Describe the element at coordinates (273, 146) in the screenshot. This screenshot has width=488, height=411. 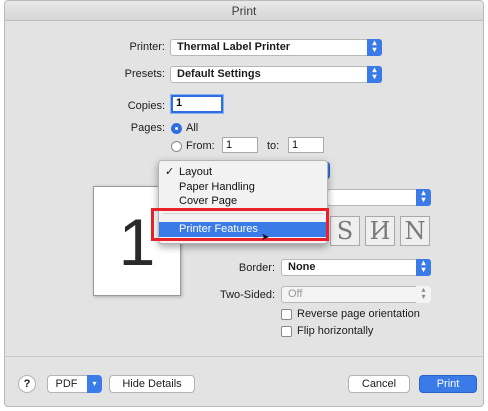
I see `pages-to-label: to:` at that location.